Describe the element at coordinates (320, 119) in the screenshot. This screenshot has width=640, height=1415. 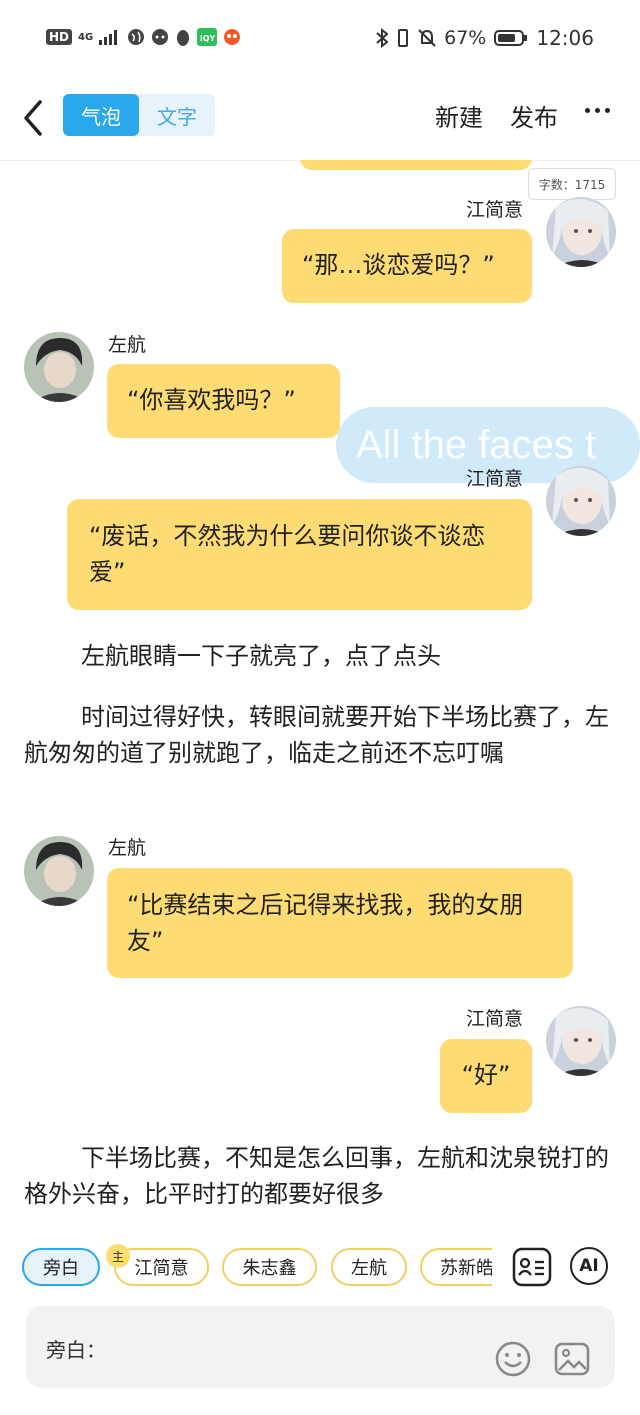
I see `top-bar: 气泡 文字 新建 发布` at that location.